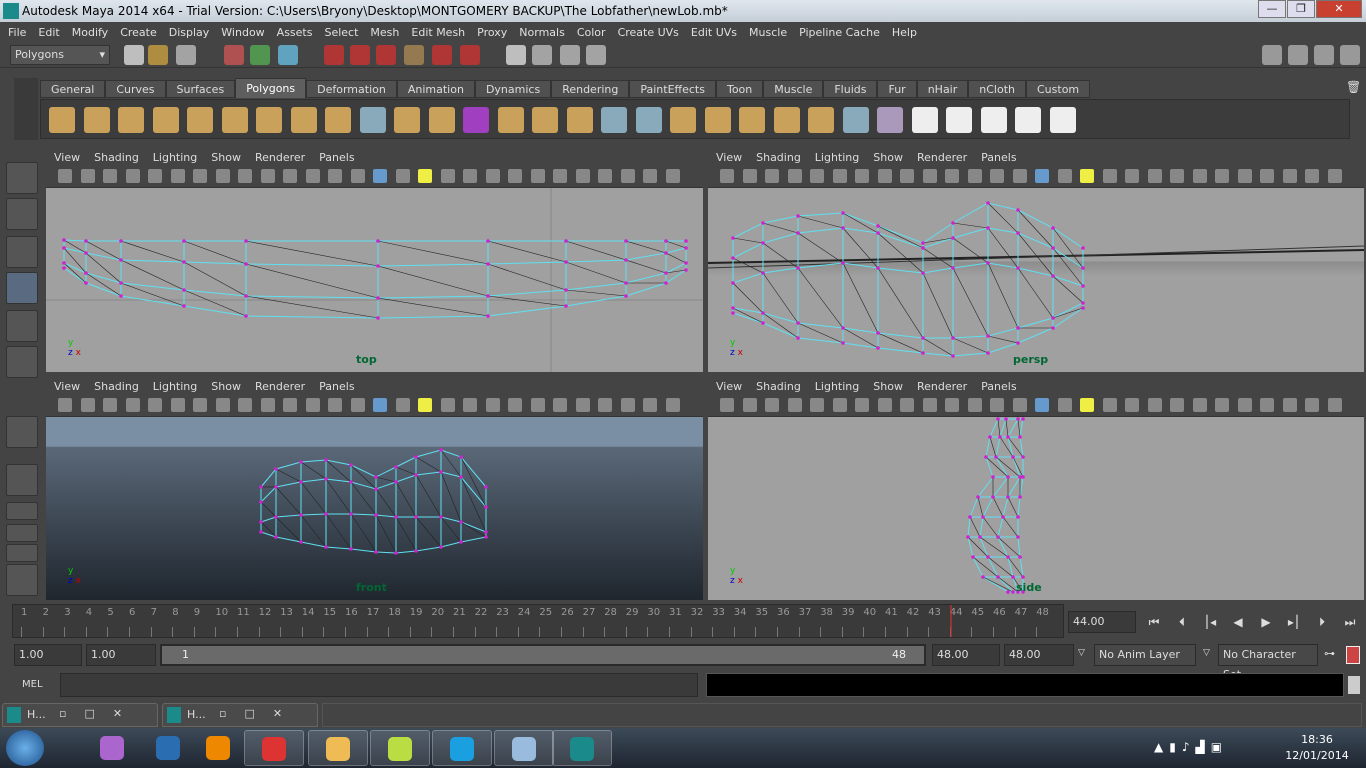 The width and height of the screenshot is (1366, 768). Describe the element at coordinates (384, 32) in the screenshot. I see `menu-mesh: Mesh` at that location.